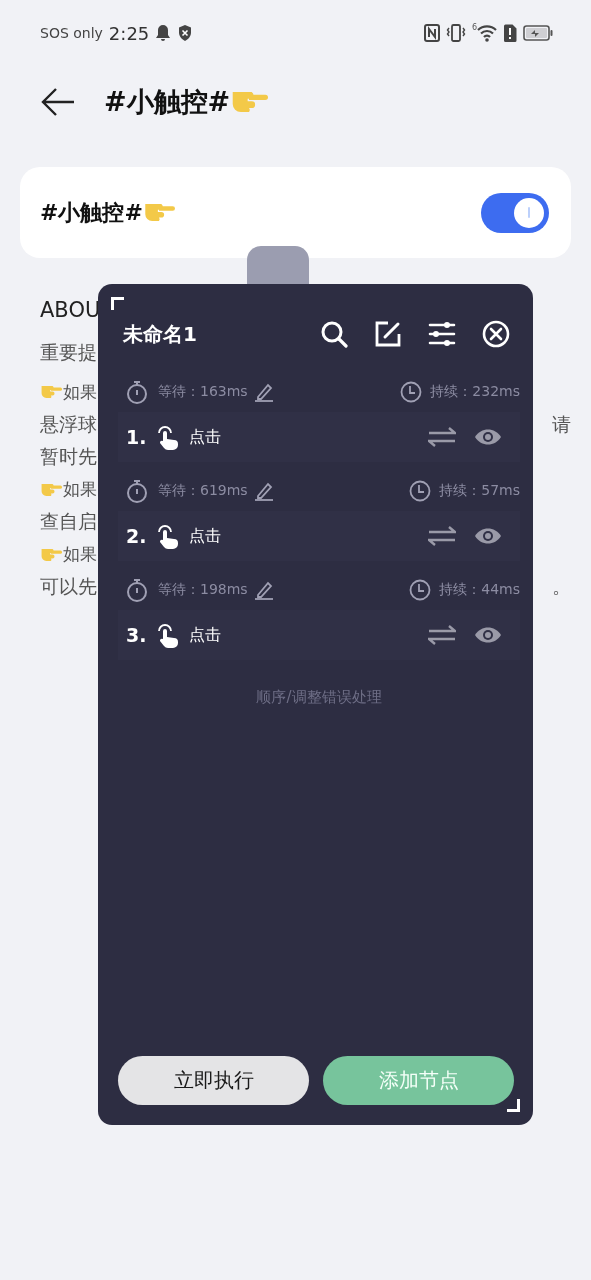 The height and width of the screenshot is (1280, 591). I want to click on carrier-text: SOS only, so click(71, 33).